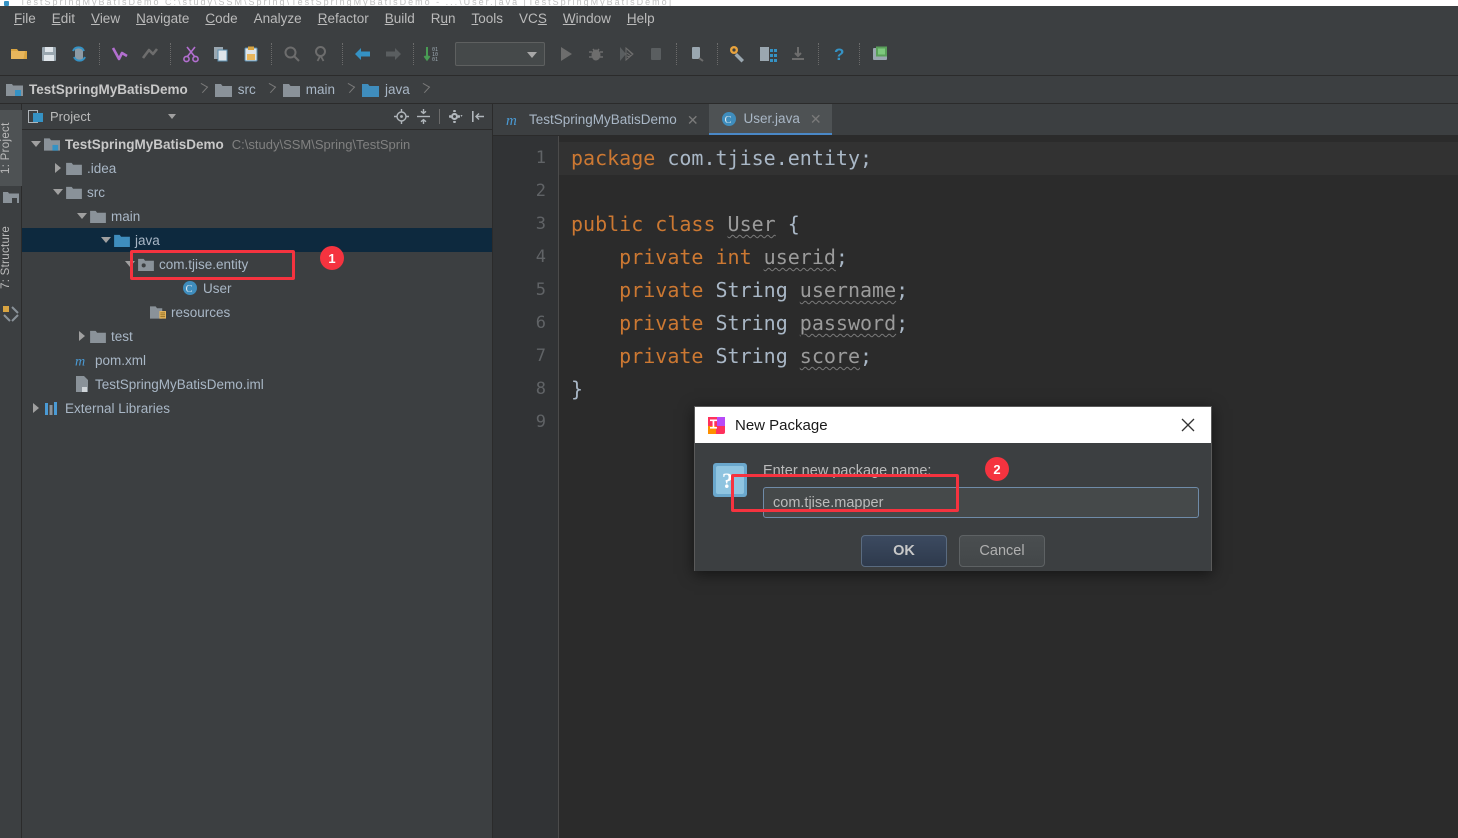  Describe the element at coordinates (400, 19) in the screenshot. I see `menu-build: Build` at that location.